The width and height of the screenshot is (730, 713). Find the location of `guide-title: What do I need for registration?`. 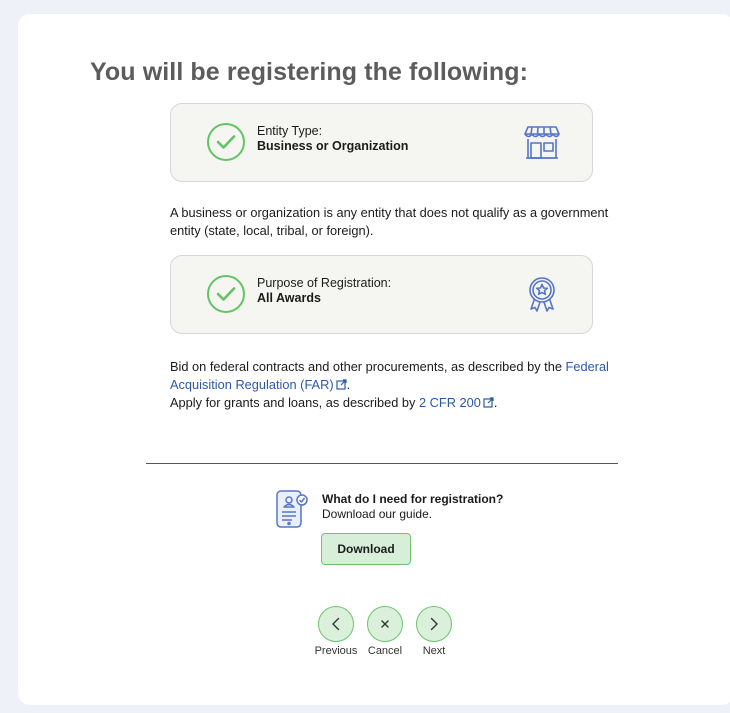

guide-title: What do I need for registration? is located at coordinates (413, 499).